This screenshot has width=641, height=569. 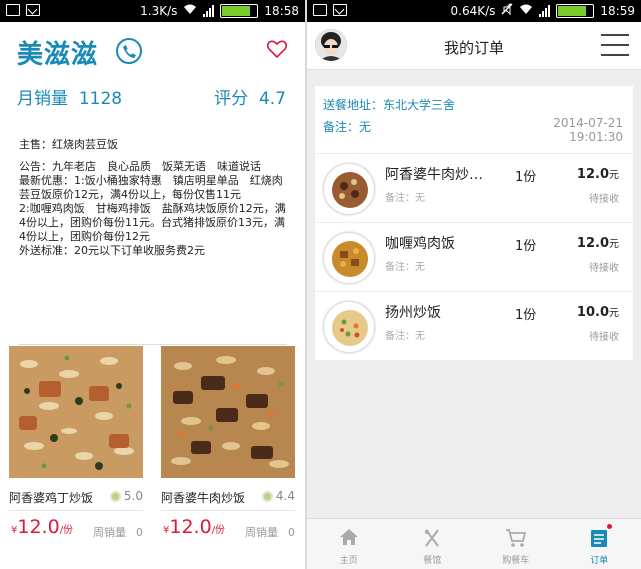 What do you see at coordinates (389, 105) in the screenshot?
I see `delivery-address: 送餐地址：东北大学三舍` at bounding box center [389, 105].